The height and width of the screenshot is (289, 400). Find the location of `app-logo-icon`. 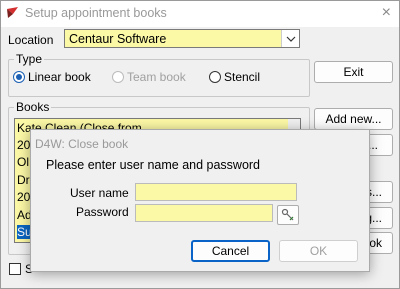

app-logo-icon is located at coordinates (12, 12).